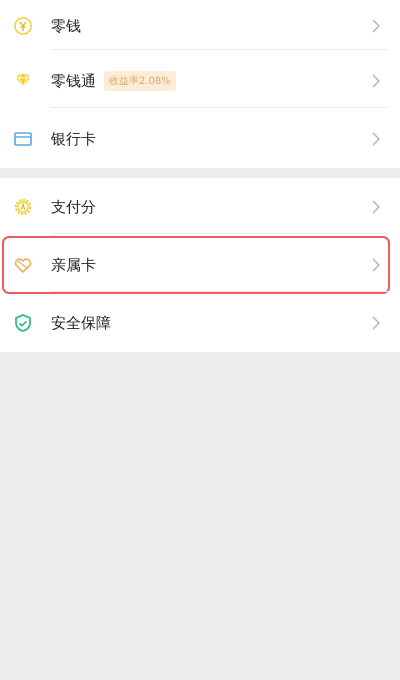 The height and width of the screenshot is (680, 400). Describe the element at coordinates (73, 265) in the screenshot. I see `menu-item: 亲属卡` at that location.